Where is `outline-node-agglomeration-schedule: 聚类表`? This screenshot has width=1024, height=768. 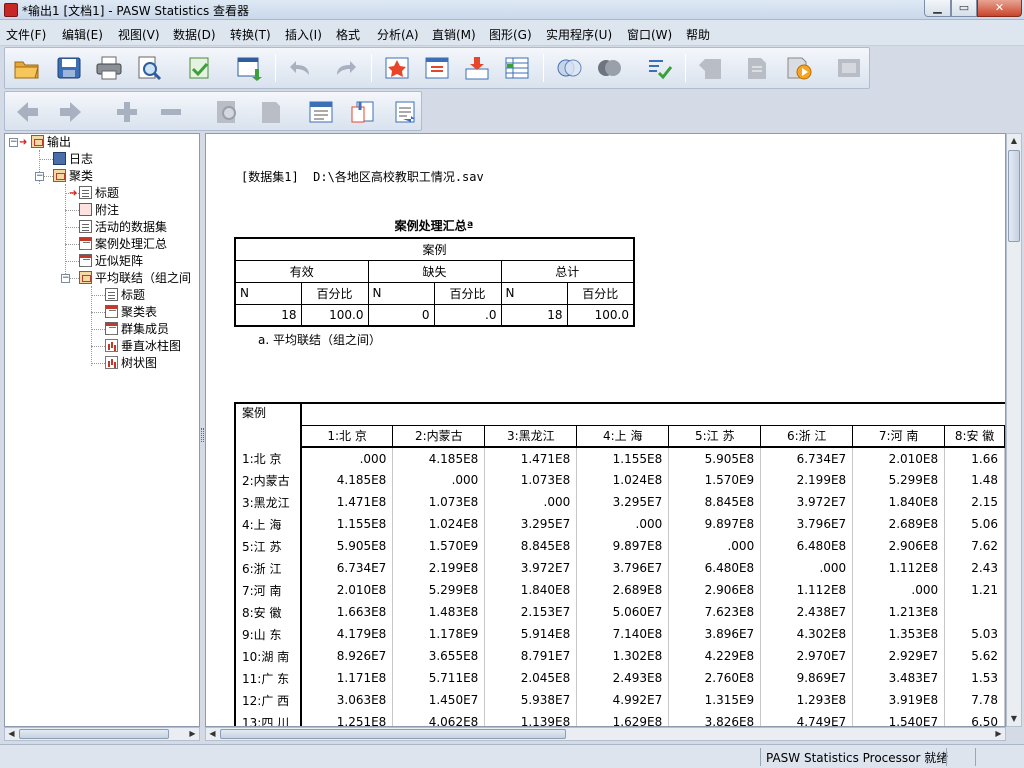
outline-node-agglomeration-schedule: 聚类表 is located at coordinates (131, 312).